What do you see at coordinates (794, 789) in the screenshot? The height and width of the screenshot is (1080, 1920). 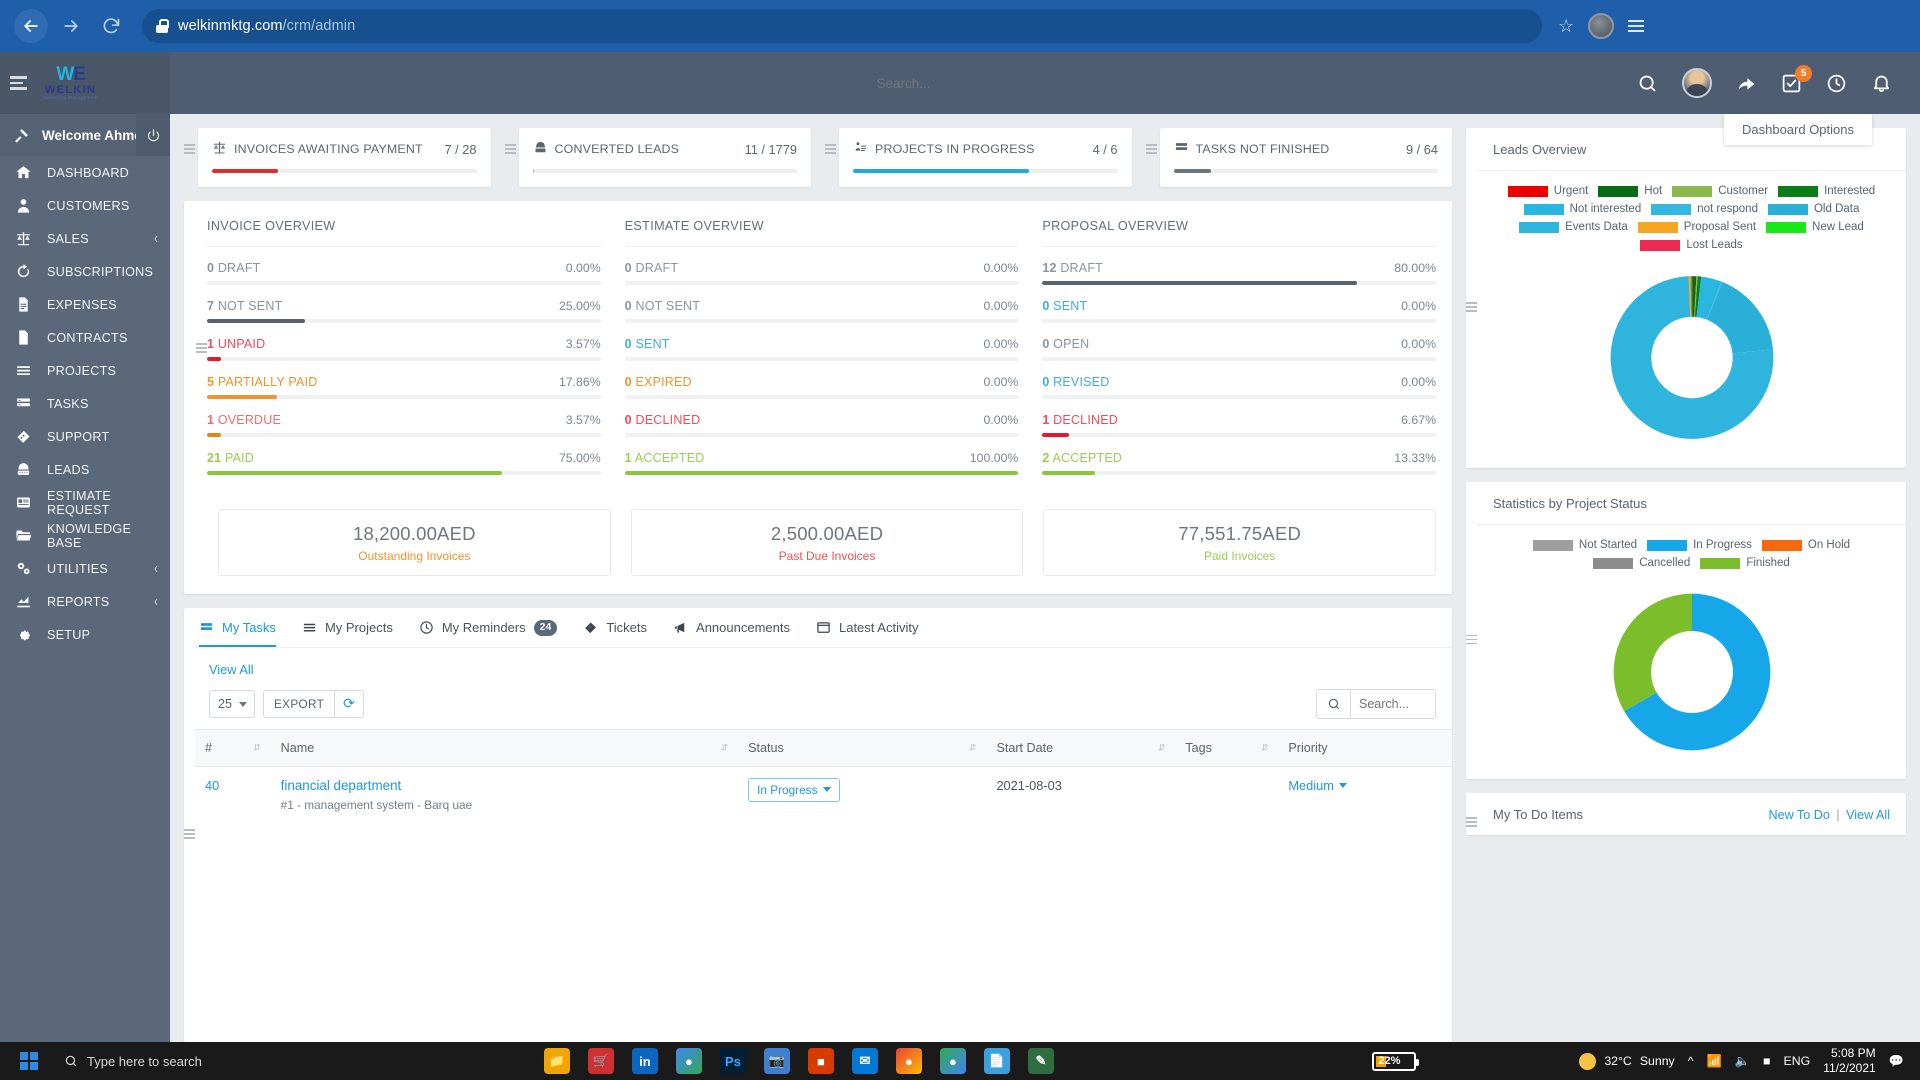 I see `status-badge: In Progress` at bounding box center [794, 789].